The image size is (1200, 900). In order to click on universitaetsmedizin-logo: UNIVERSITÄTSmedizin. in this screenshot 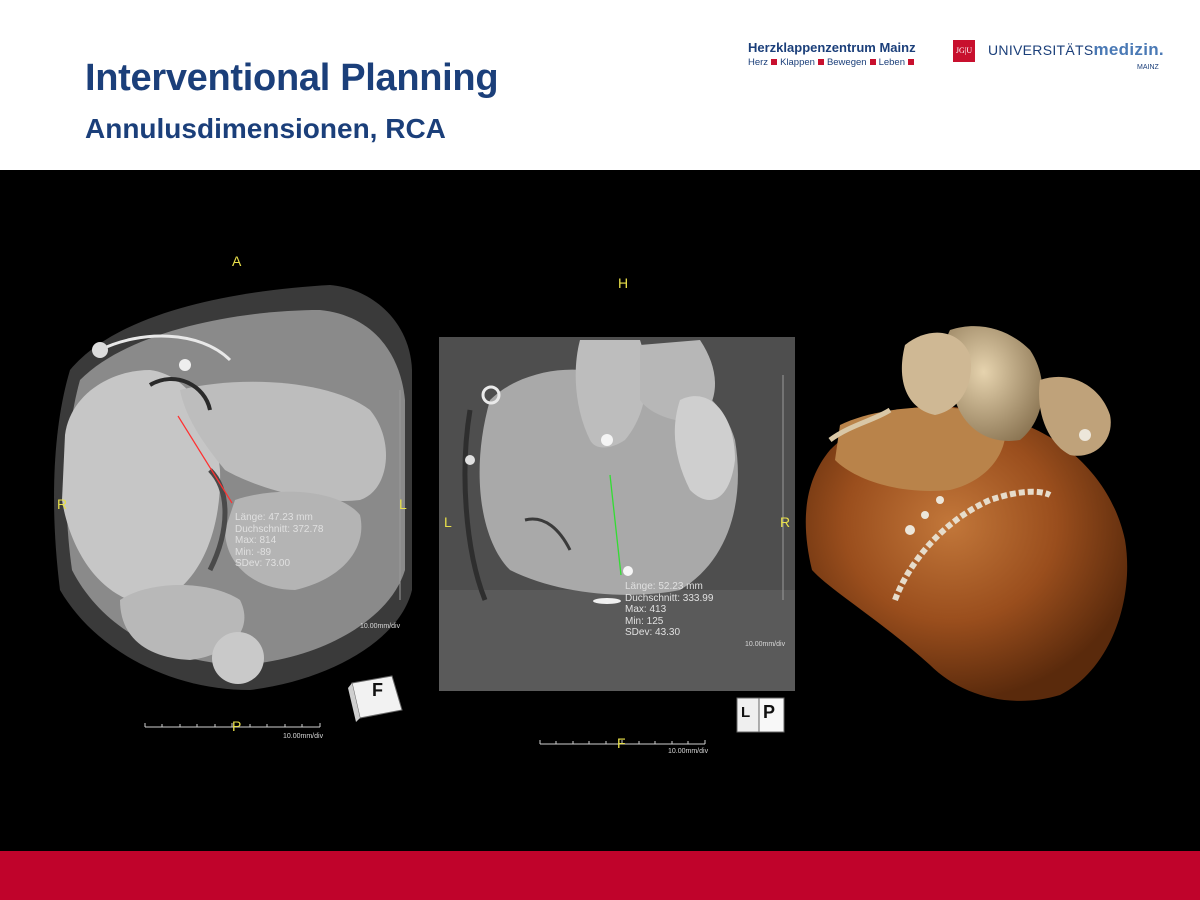, I will do `click(1076, 50)`.